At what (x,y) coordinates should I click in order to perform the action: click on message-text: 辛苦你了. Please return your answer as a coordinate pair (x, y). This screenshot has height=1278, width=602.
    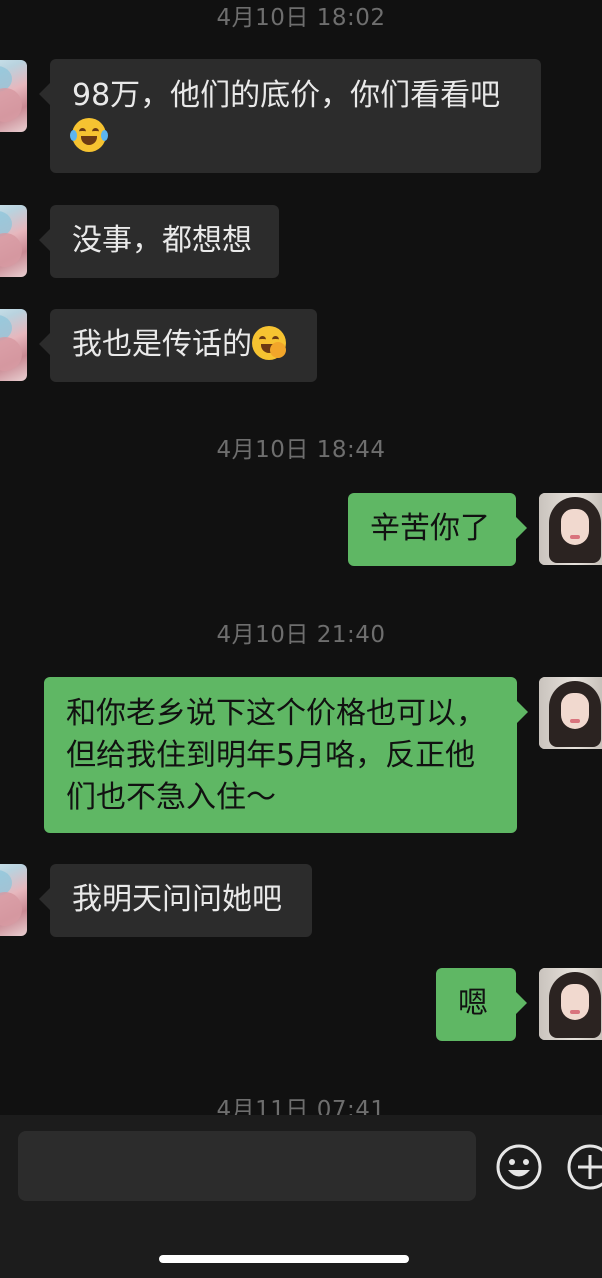
    Looking at the image, I should click on (430, 528).